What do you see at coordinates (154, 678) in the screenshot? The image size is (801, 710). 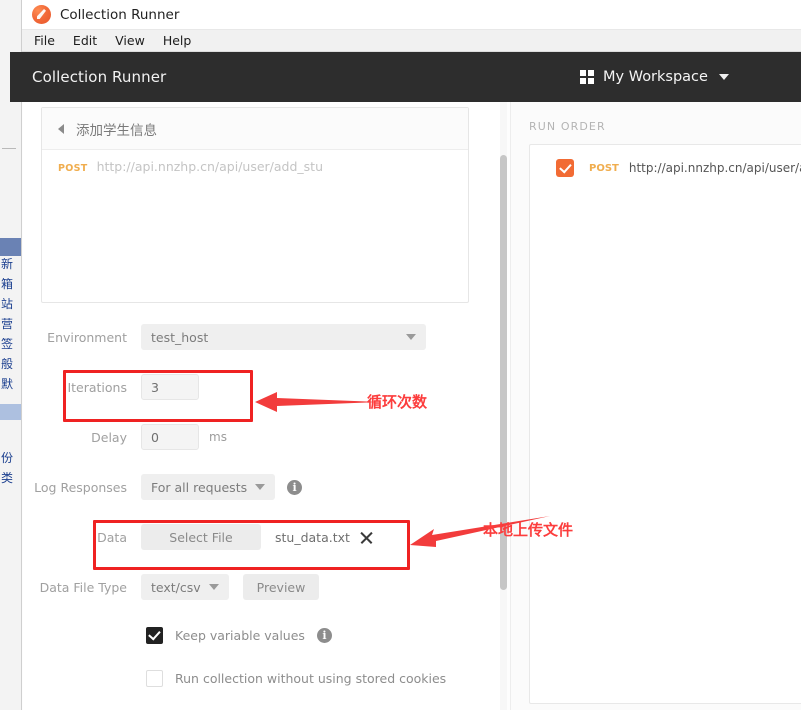 I see `no-stored-cookies-checkbox` at bounding box center [154, 678].